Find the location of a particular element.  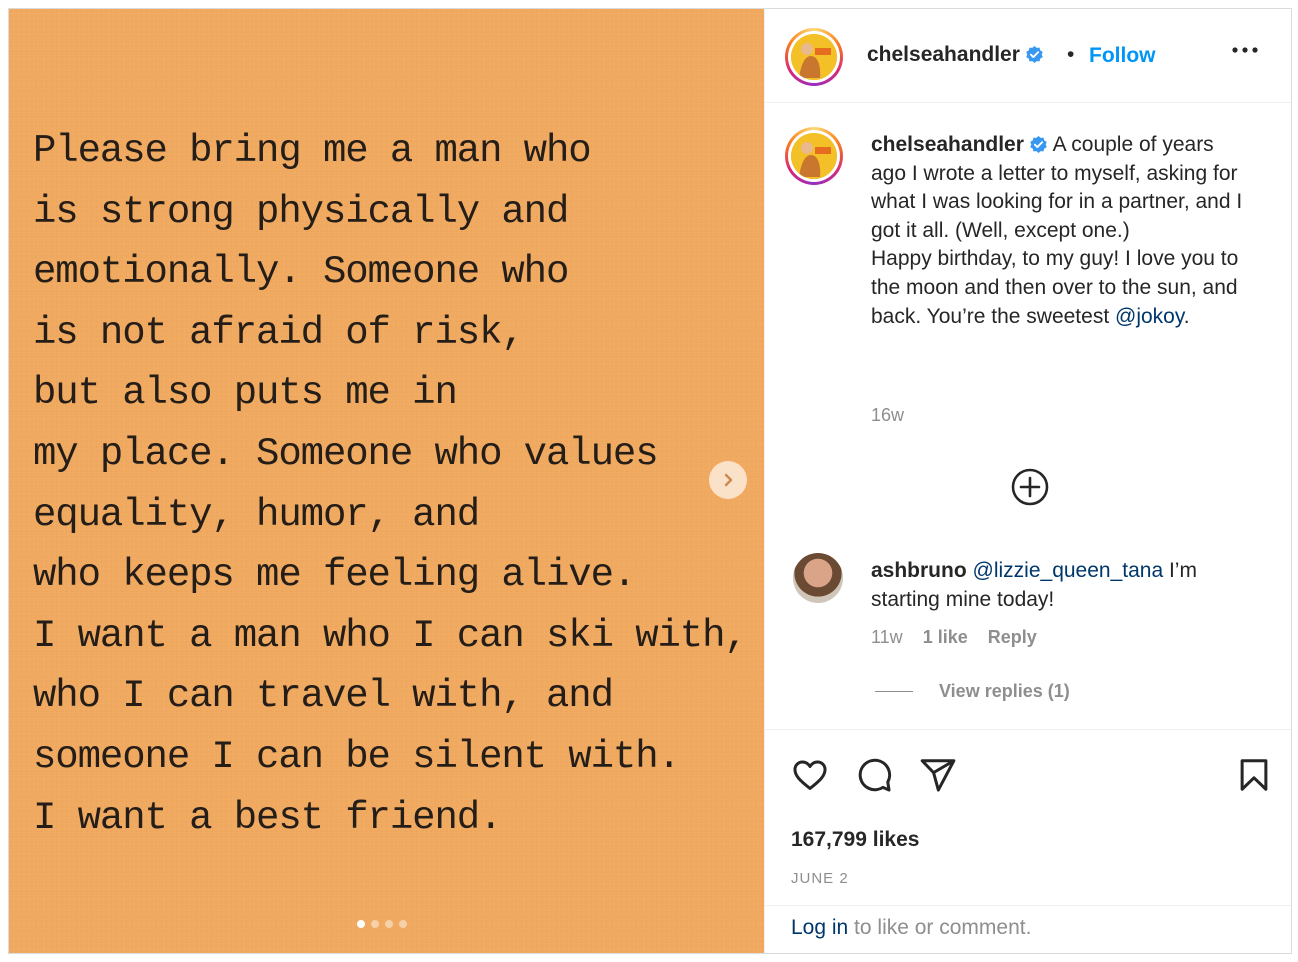

post-date: JUNE 2 is located at coordinates (820, 878).